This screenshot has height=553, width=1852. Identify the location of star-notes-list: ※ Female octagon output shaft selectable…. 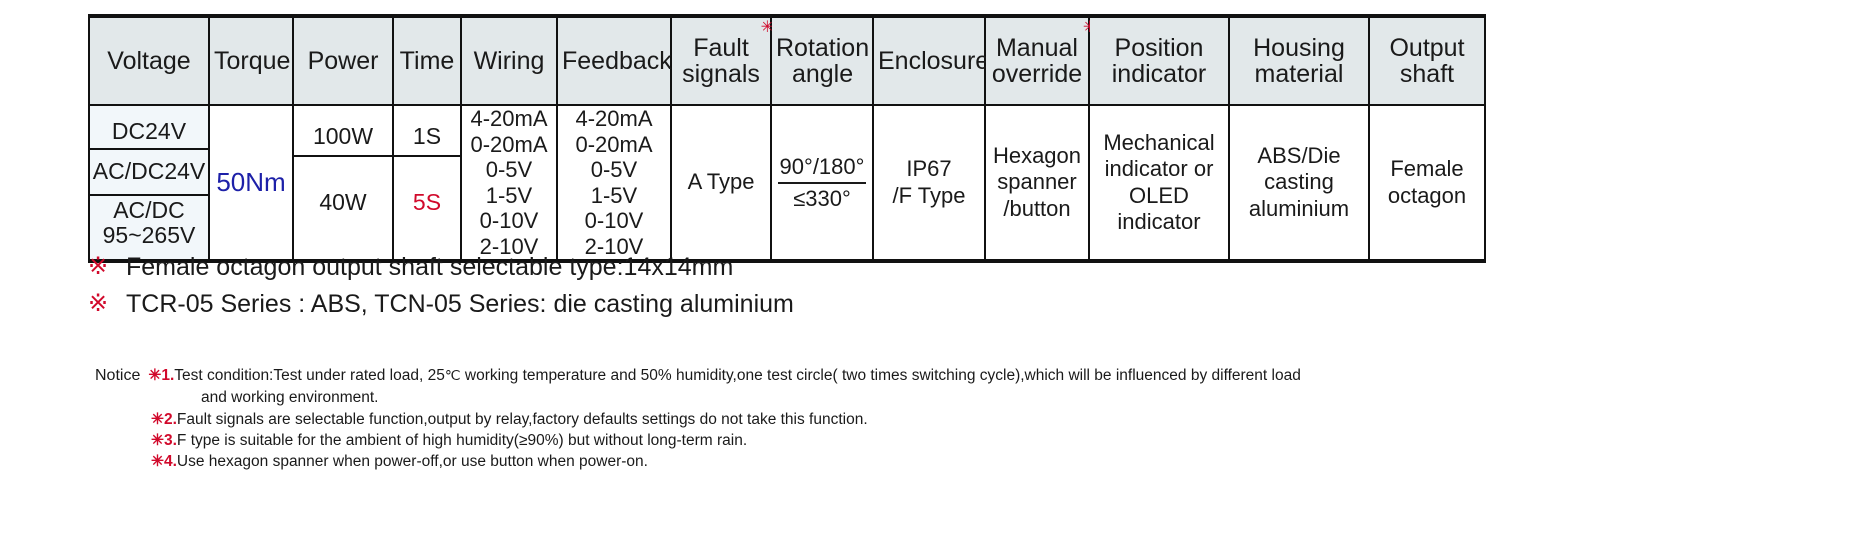
(688, 289).